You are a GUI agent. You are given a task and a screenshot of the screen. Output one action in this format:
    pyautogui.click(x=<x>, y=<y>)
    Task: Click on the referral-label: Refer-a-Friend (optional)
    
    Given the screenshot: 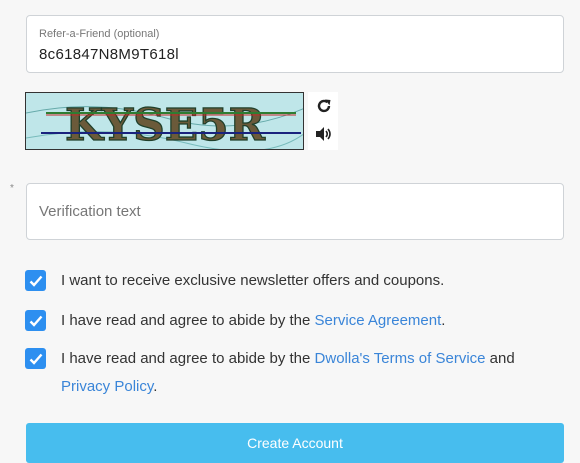 What is the action you would take?
    pyautogui.click(x=99, y=34)
    